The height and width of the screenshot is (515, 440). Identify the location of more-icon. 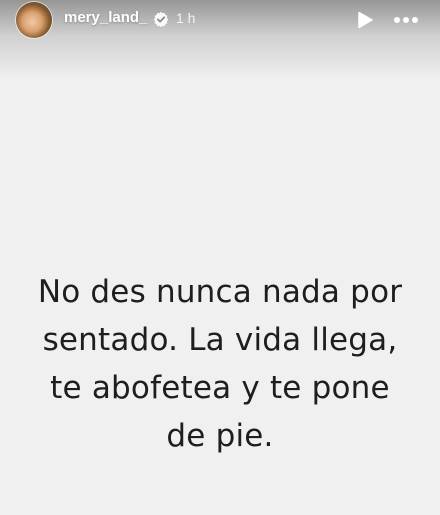
(406, 20).